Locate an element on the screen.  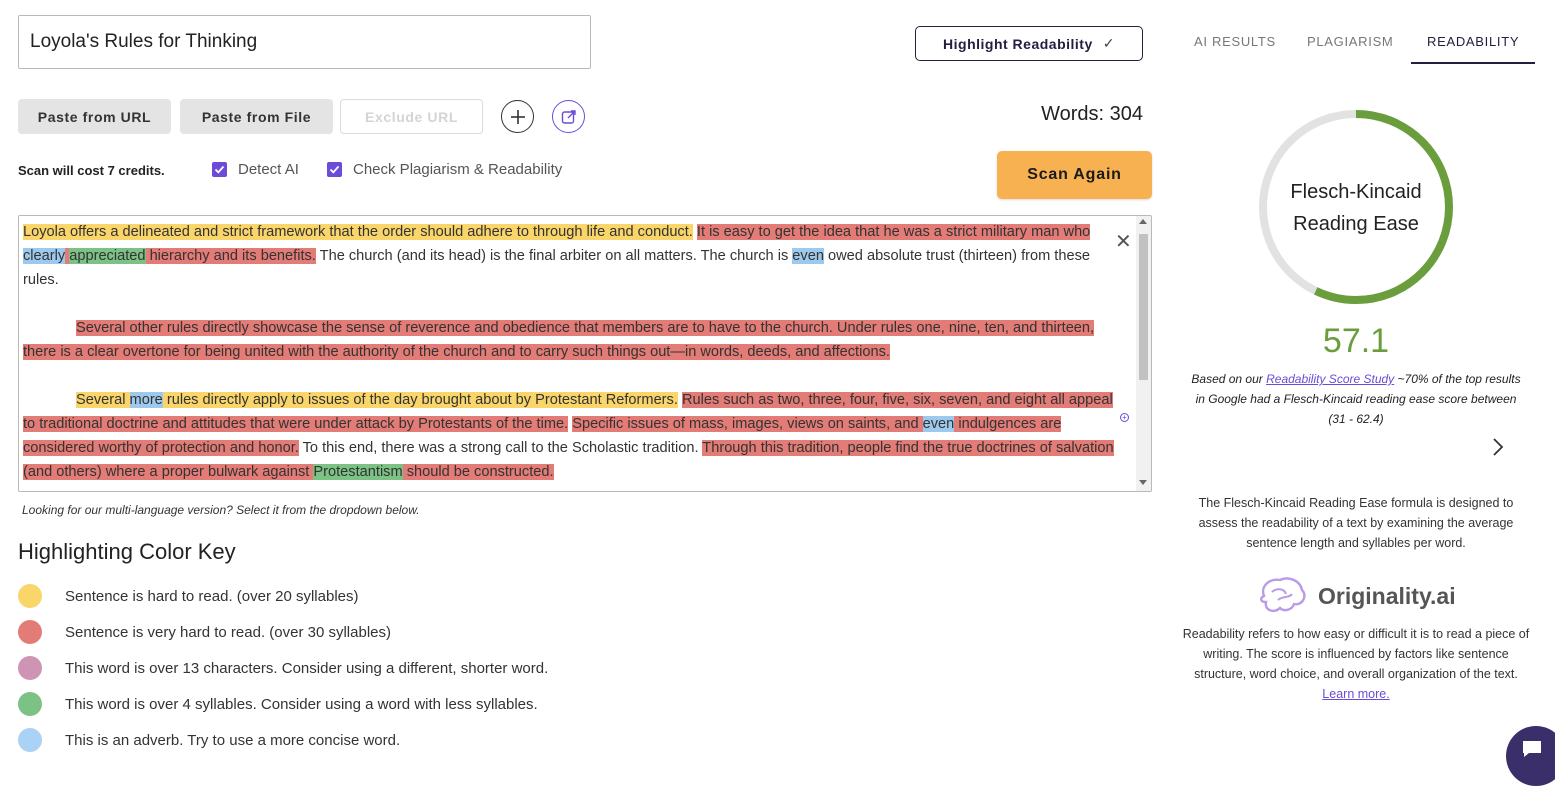
scrollbar-thumb is located at coordinates (1143, 307).